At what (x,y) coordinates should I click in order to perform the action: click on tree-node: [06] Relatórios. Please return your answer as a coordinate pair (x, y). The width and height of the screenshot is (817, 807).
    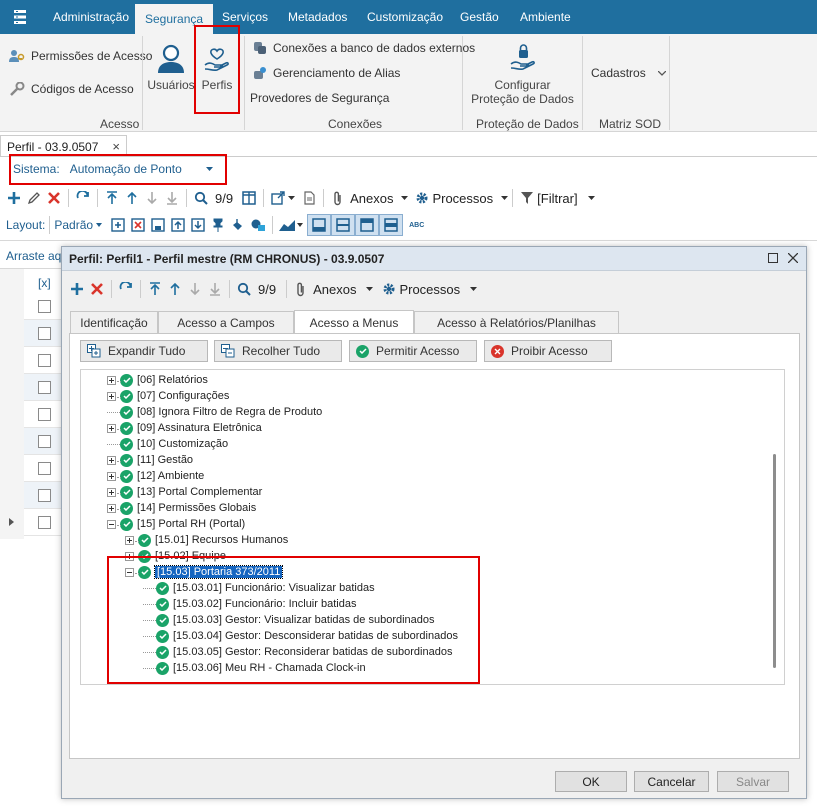
    Looking at the image, I should click on (282, 380).